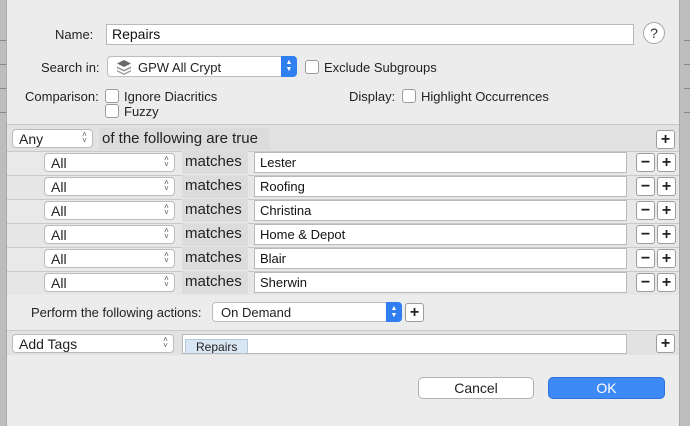 The image size is (690, 426). Describe the element at coordinates (414, 312) in the screenshot. I see `add-action-button: +` at that location.